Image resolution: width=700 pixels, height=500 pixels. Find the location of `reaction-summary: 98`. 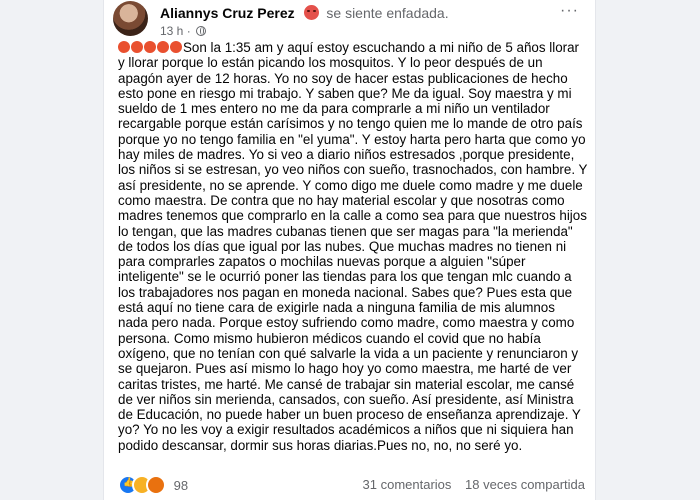

reaction-summary: 98 is located at coordinates (153, 485).